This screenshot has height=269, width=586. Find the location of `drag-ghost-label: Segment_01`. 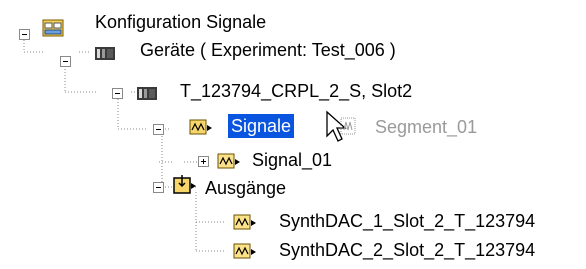

drag-ghost-label: Segment_01 is located at coordinates (426, 127).